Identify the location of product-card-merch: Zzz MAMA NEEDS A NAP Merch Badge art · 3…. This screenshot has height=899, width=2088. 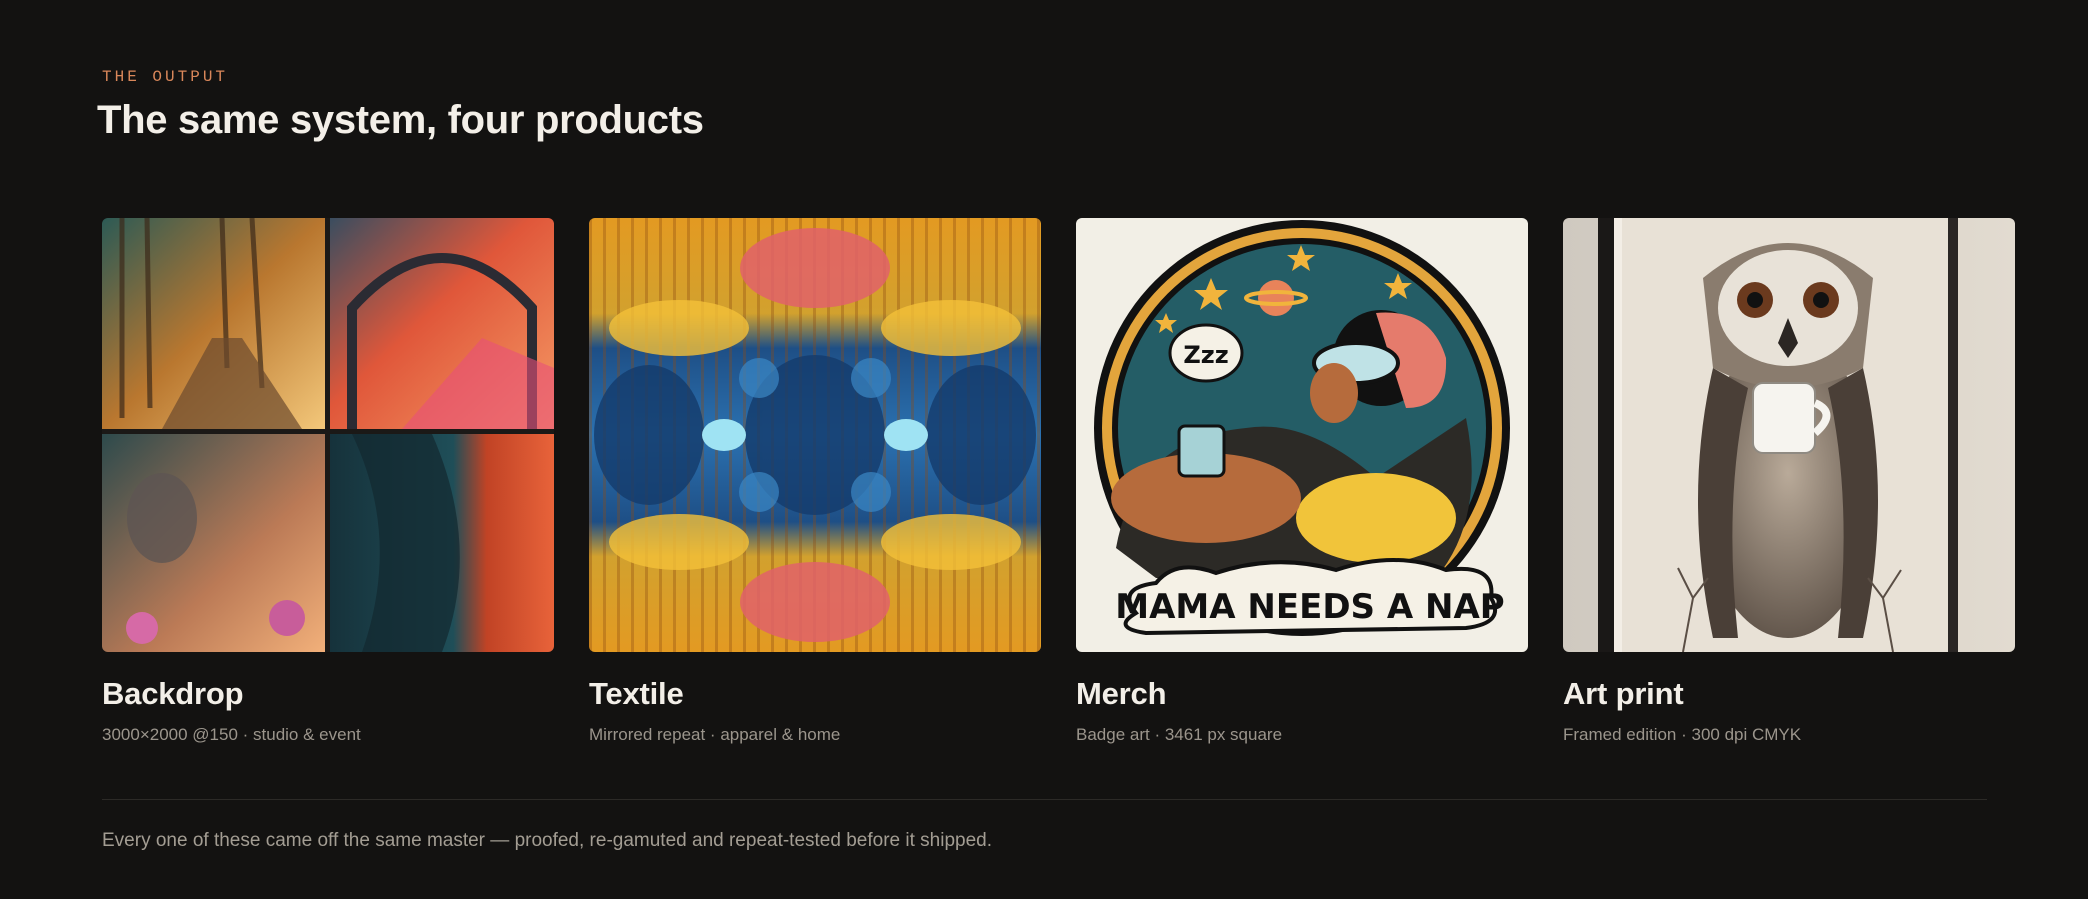
(1302, 481).